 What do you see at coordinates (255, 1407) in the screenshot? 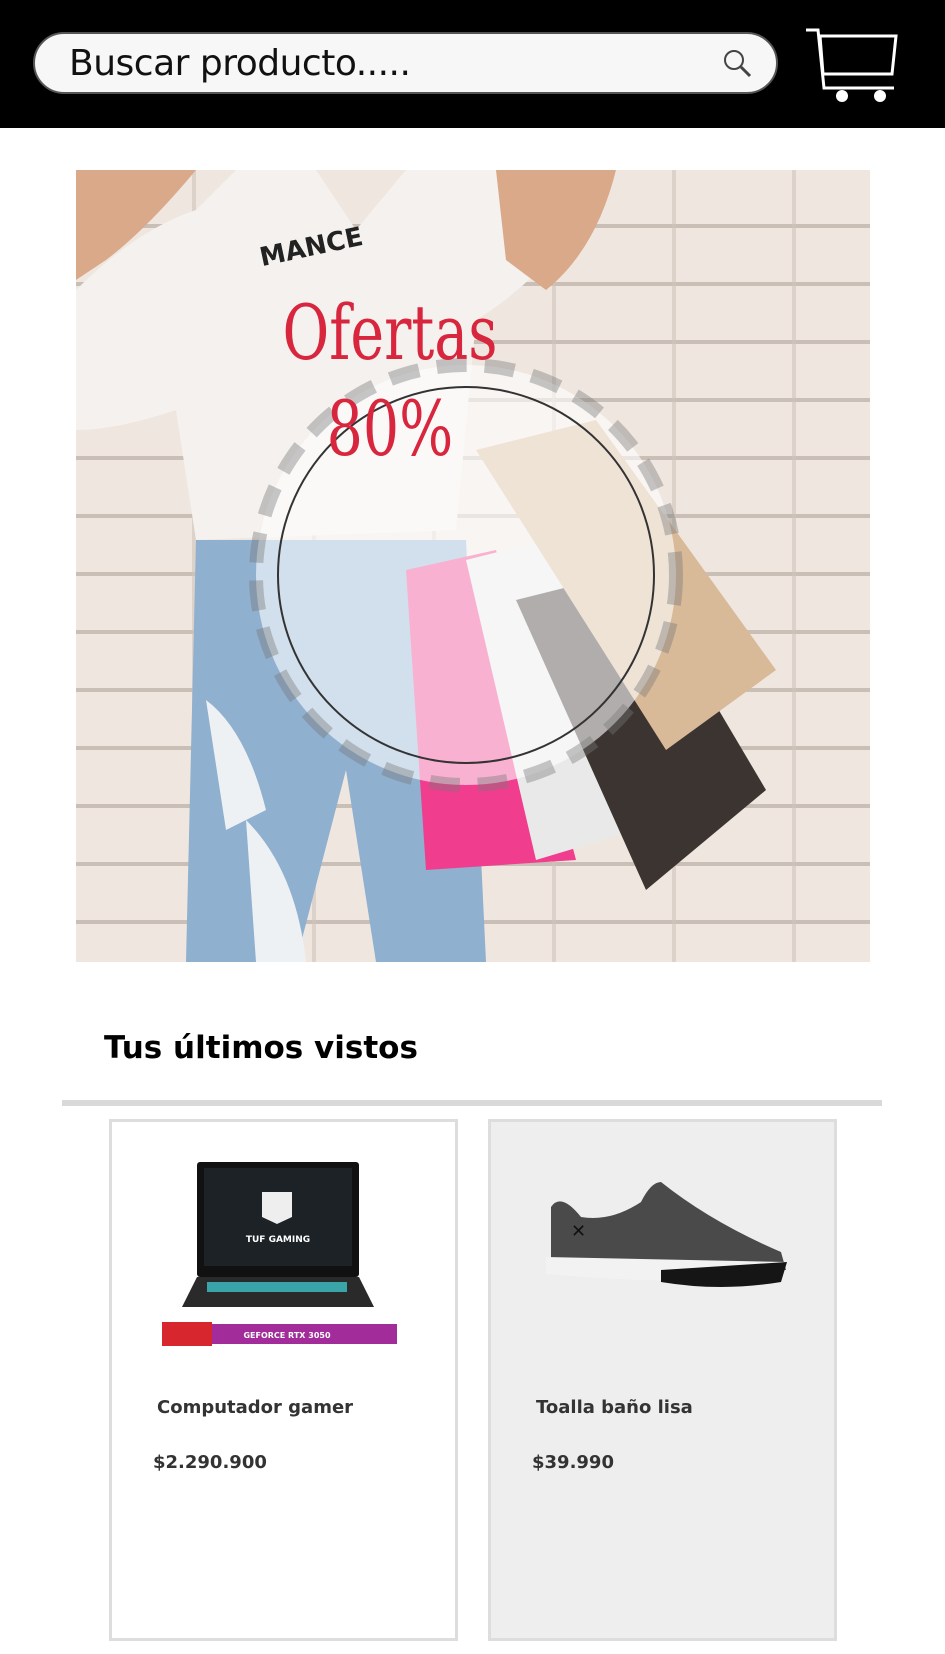
I see `product-name: Computador gamer` at bounding box center [255, 1407].